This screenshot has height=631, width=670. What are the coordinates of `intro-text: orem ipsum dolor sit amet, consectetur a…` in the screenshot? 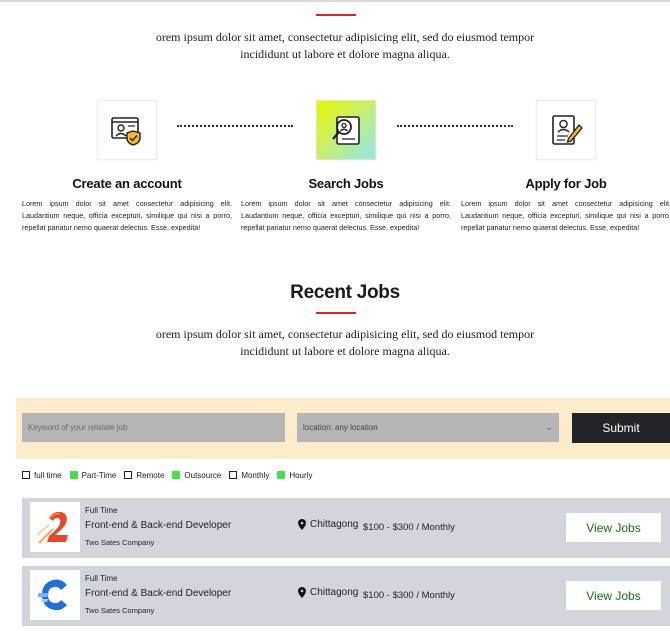 It's located at (345, 45).